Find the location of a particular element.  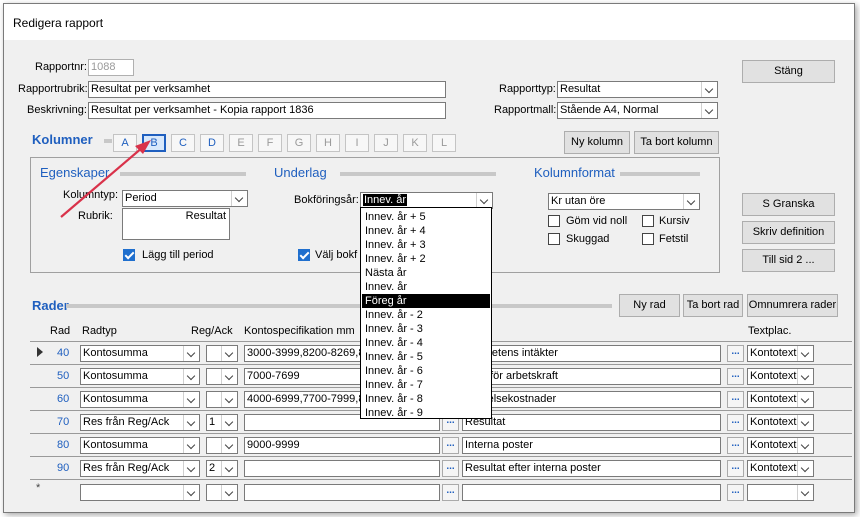

row-regack-select: 2 is located at coordinates (222, 468).